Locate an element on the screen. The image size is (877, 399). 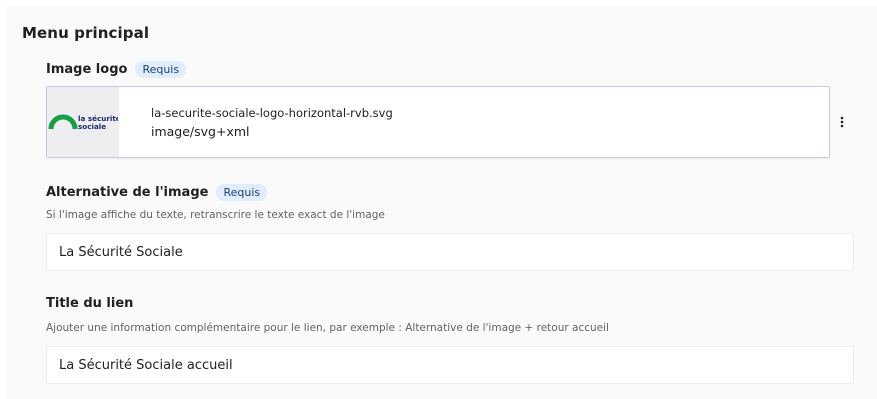
alt-input-value: La Sécurité Sociale is located at coordinates (121, 252).